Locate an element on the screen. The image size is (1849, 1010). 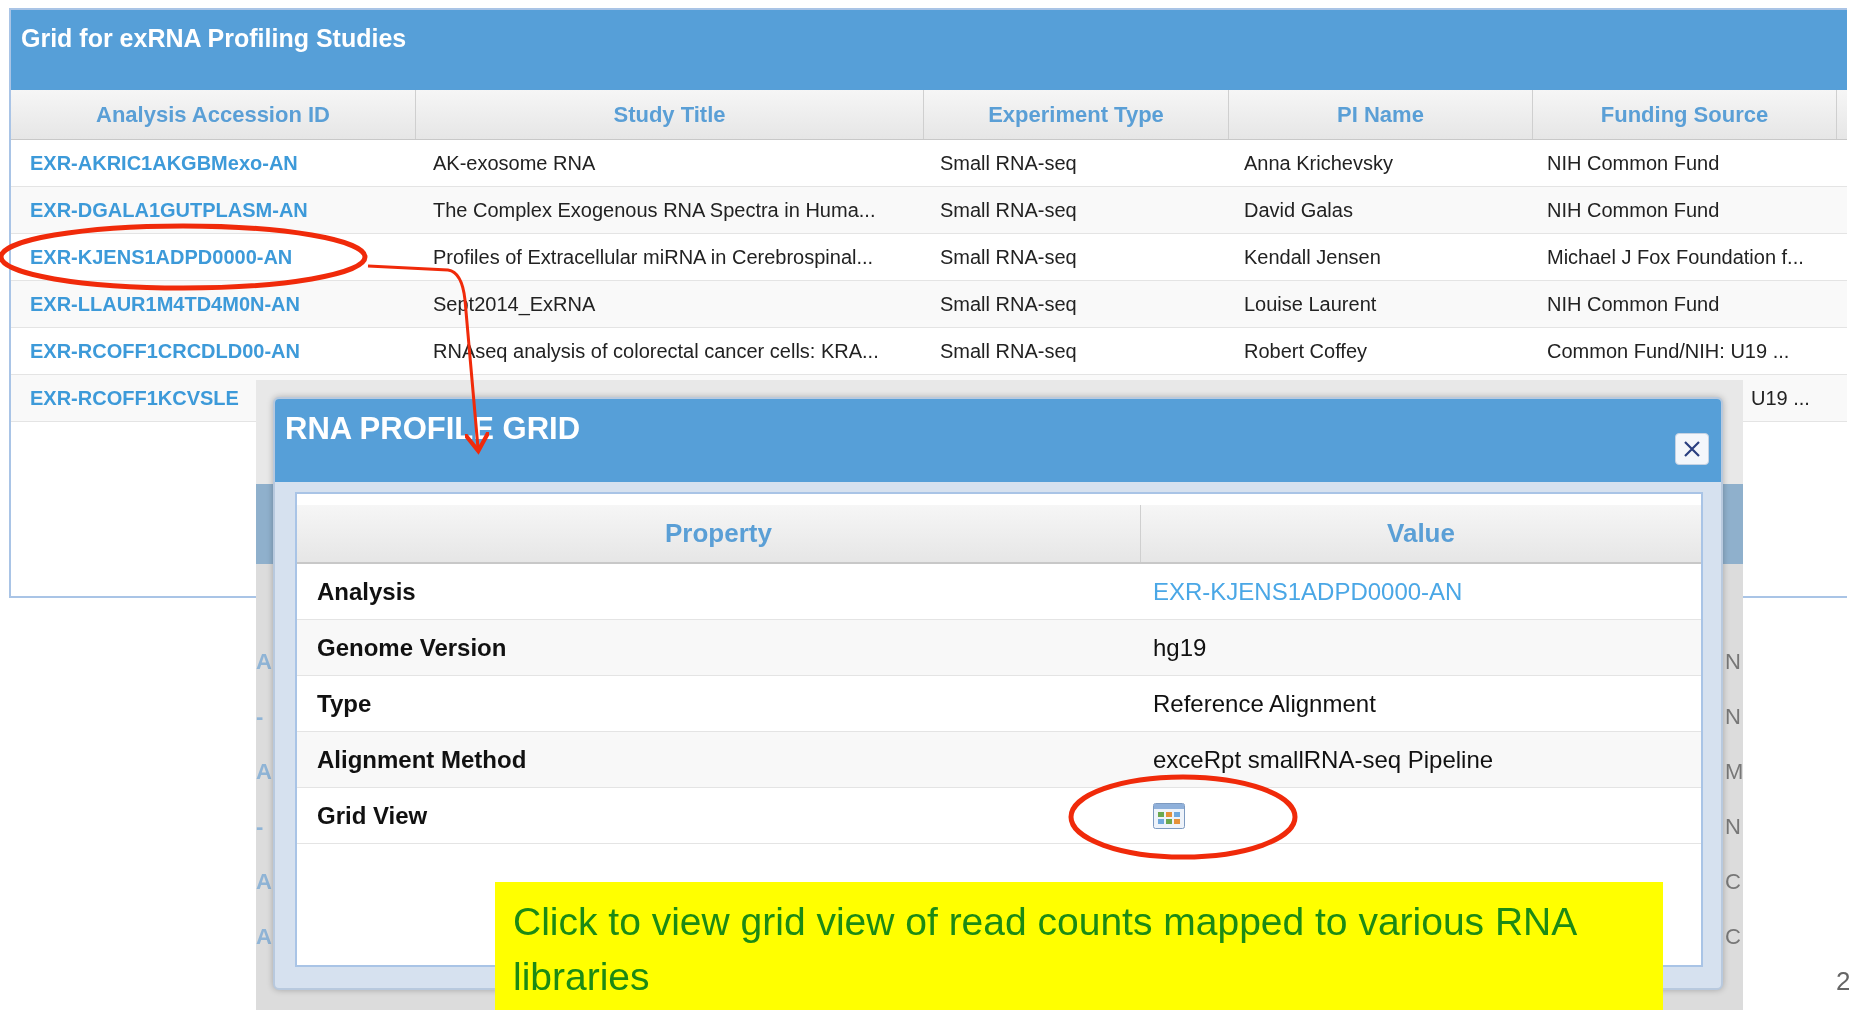
property-label: Grid View is located at coordinates (372, 815).